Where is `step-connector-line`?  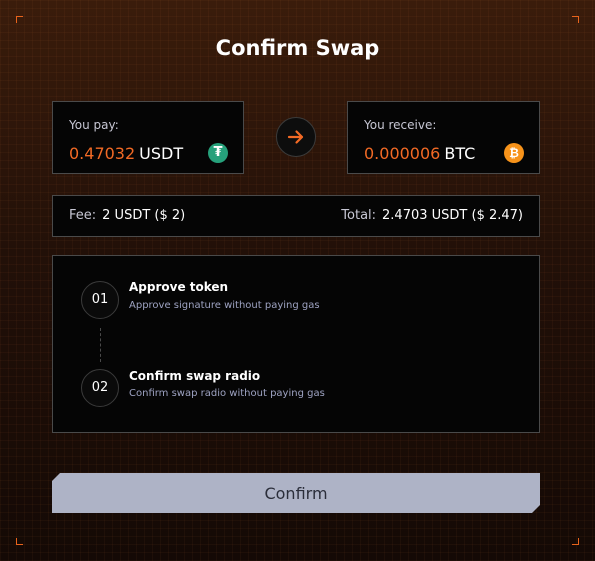 step-connector-line is located at coordinates (100, 345).